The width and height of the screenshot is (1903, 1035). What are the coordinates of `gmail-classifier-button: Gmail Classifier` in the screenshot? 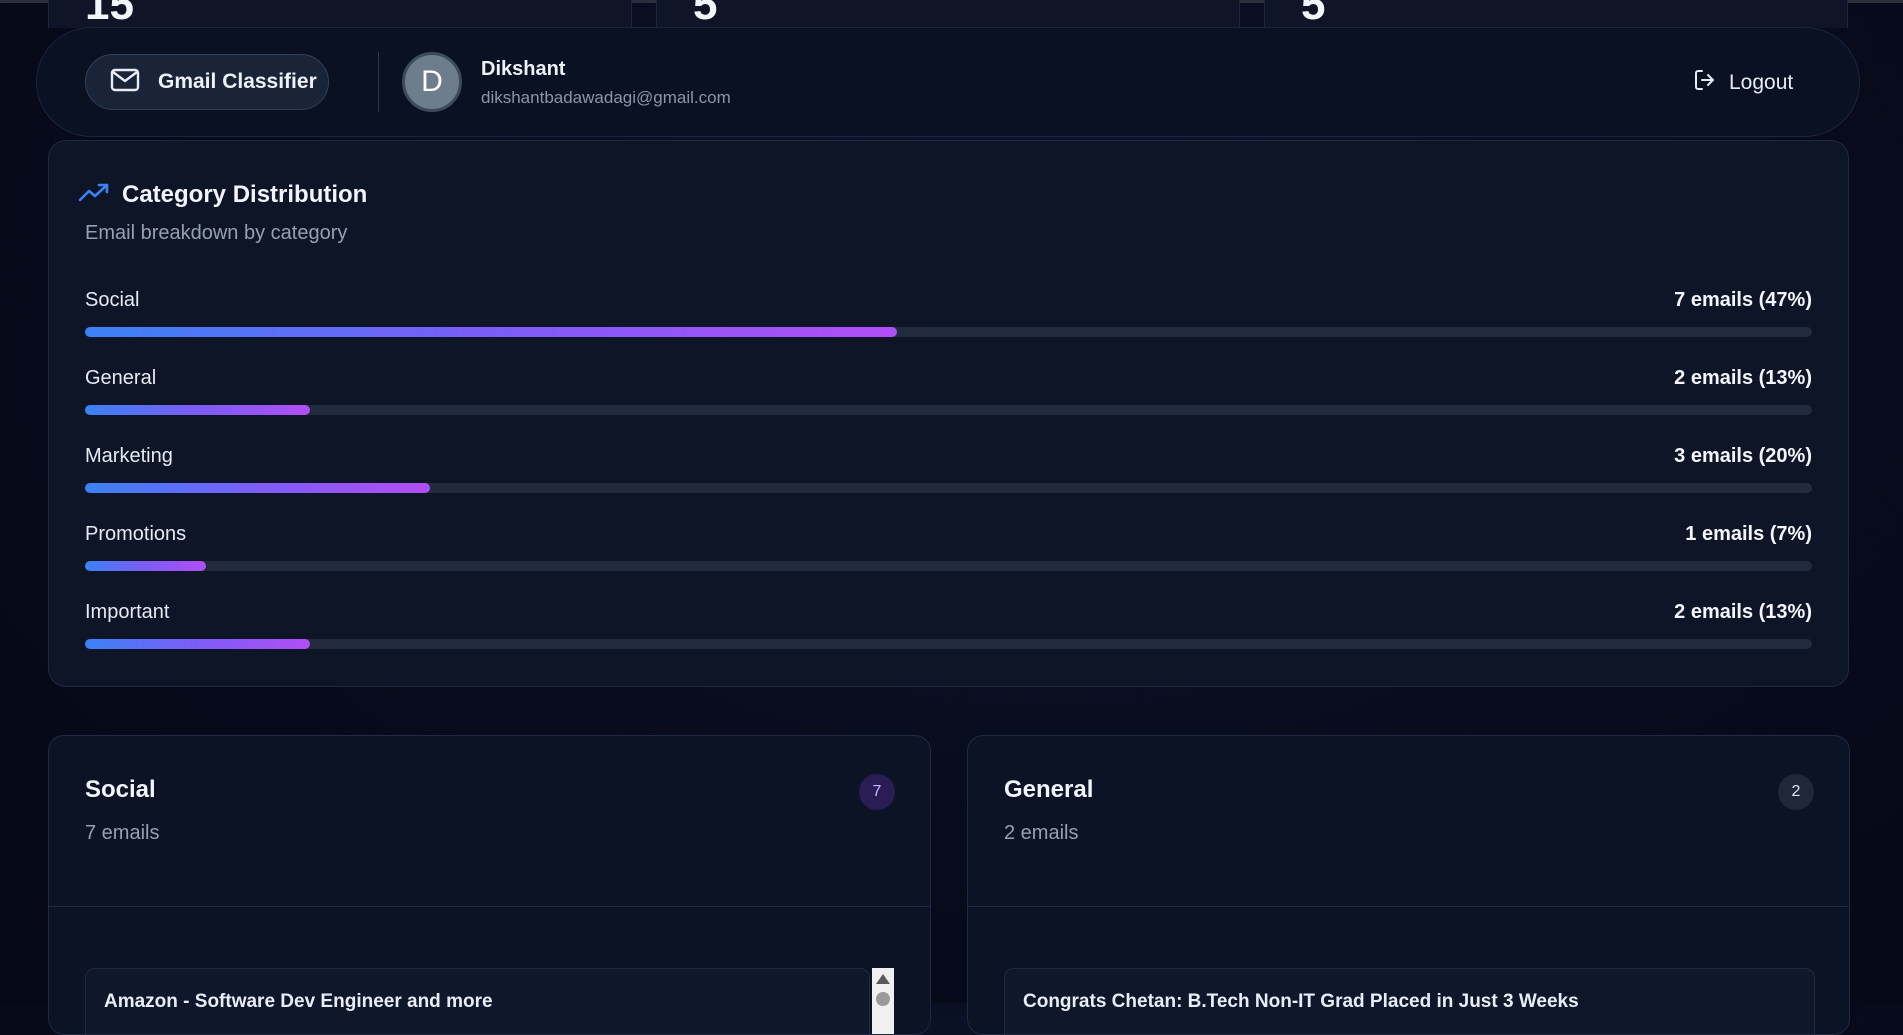 It's located at (207, 82).